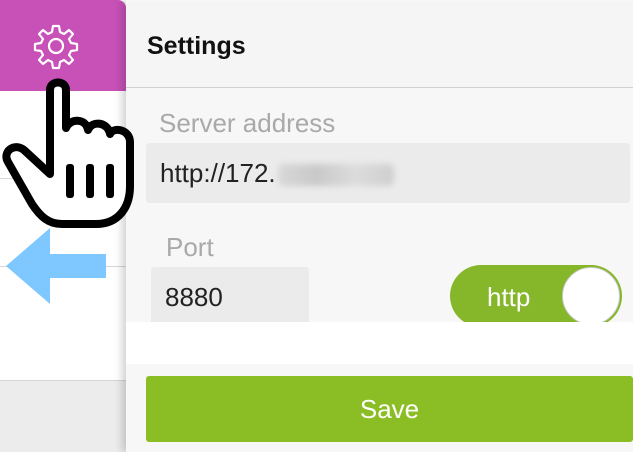 The height and width of the screenshot is (452, 633). What do you see at coordinates (591, 296) in the screenshot?
I see `toggle-knob` at bounding box center [591, 296].